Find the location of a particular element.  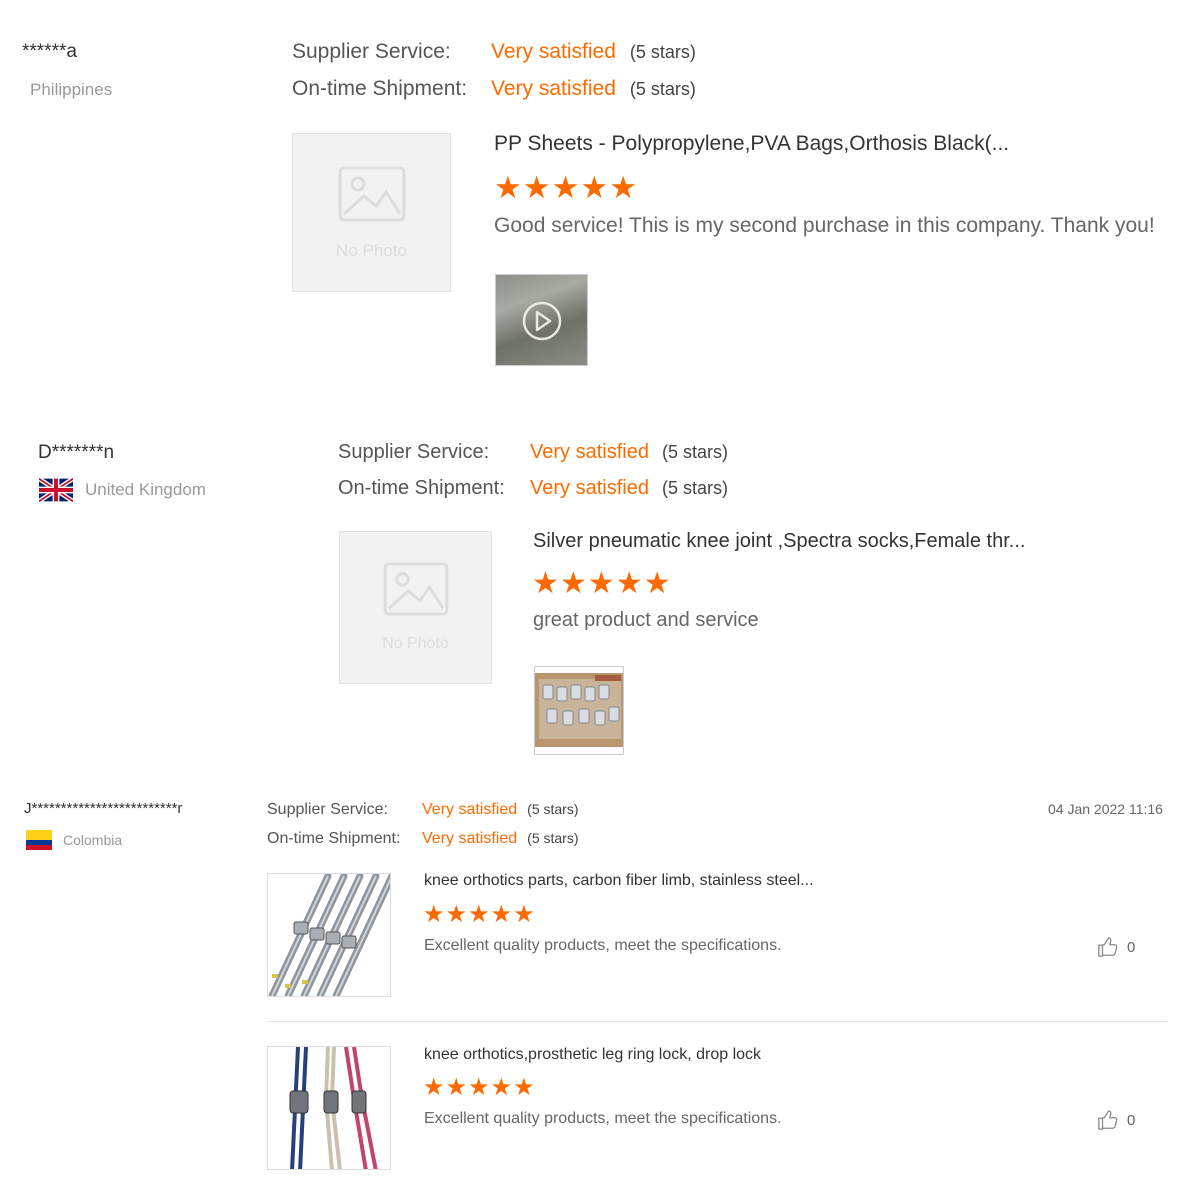

country-label: Colombia is located at coordinates (93, 840).